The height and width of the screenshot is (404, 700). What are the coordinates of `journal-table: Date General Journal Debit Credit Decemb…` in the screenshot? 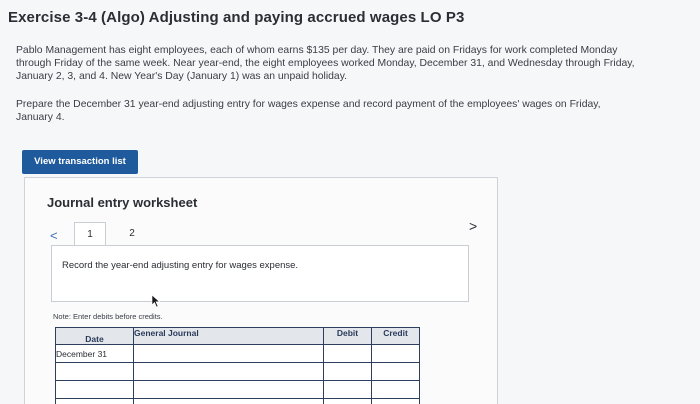 It's located at (237, 365).